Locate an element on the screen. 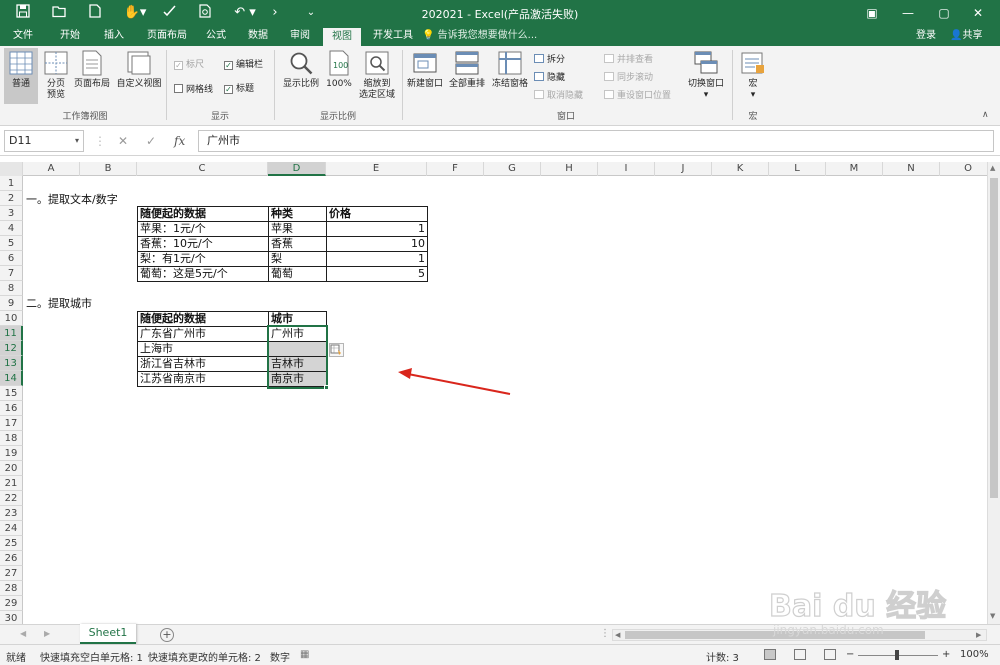 The width and height of the screenshot is (1000, 665). zoom-100-button: 100 100% is located at coordinates (339, 70).